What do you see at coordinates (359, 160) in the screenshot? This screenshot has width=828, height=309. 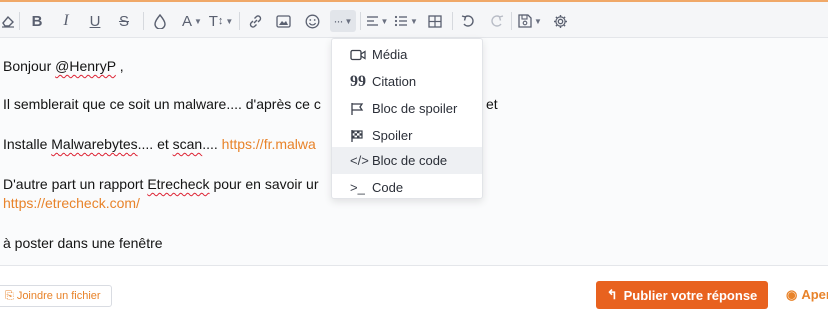 I see `code-brackets-icon: </>` at bounding box center [359, 160].